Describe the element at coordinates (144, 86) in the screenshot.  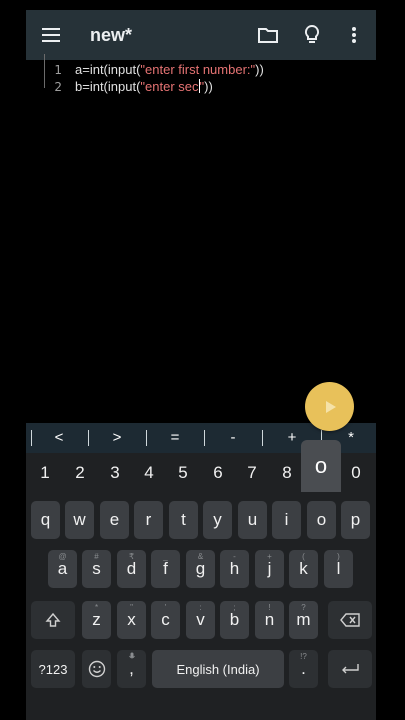
I see `code-text: b=int(input("enter sec"))` at that location.